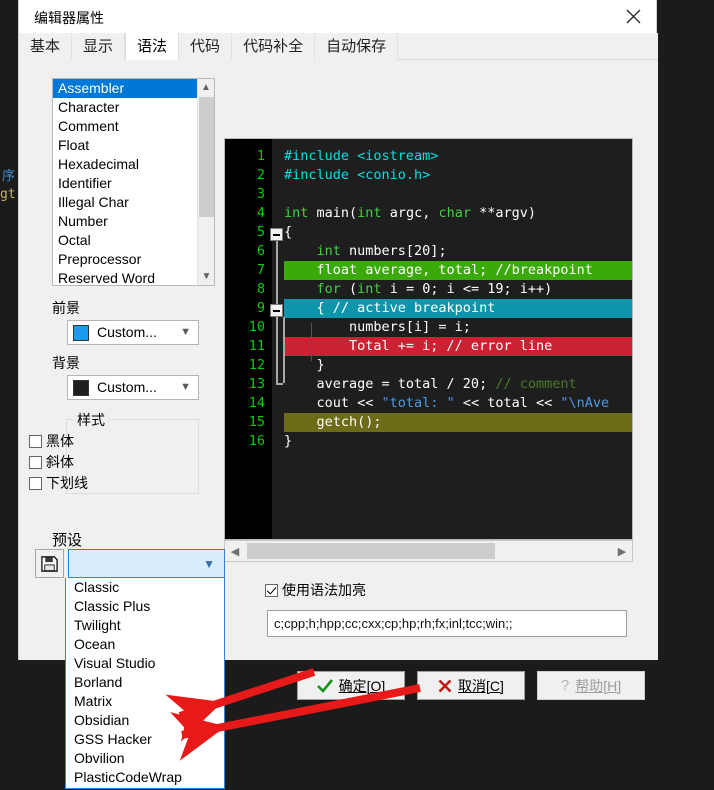 The width and height of the screenshot is (714, 790). Describe the element at coordinates (428, 403) in the screenshot. I see `code-line: 14 cout << "total: " << total << "\nAve` at that location.